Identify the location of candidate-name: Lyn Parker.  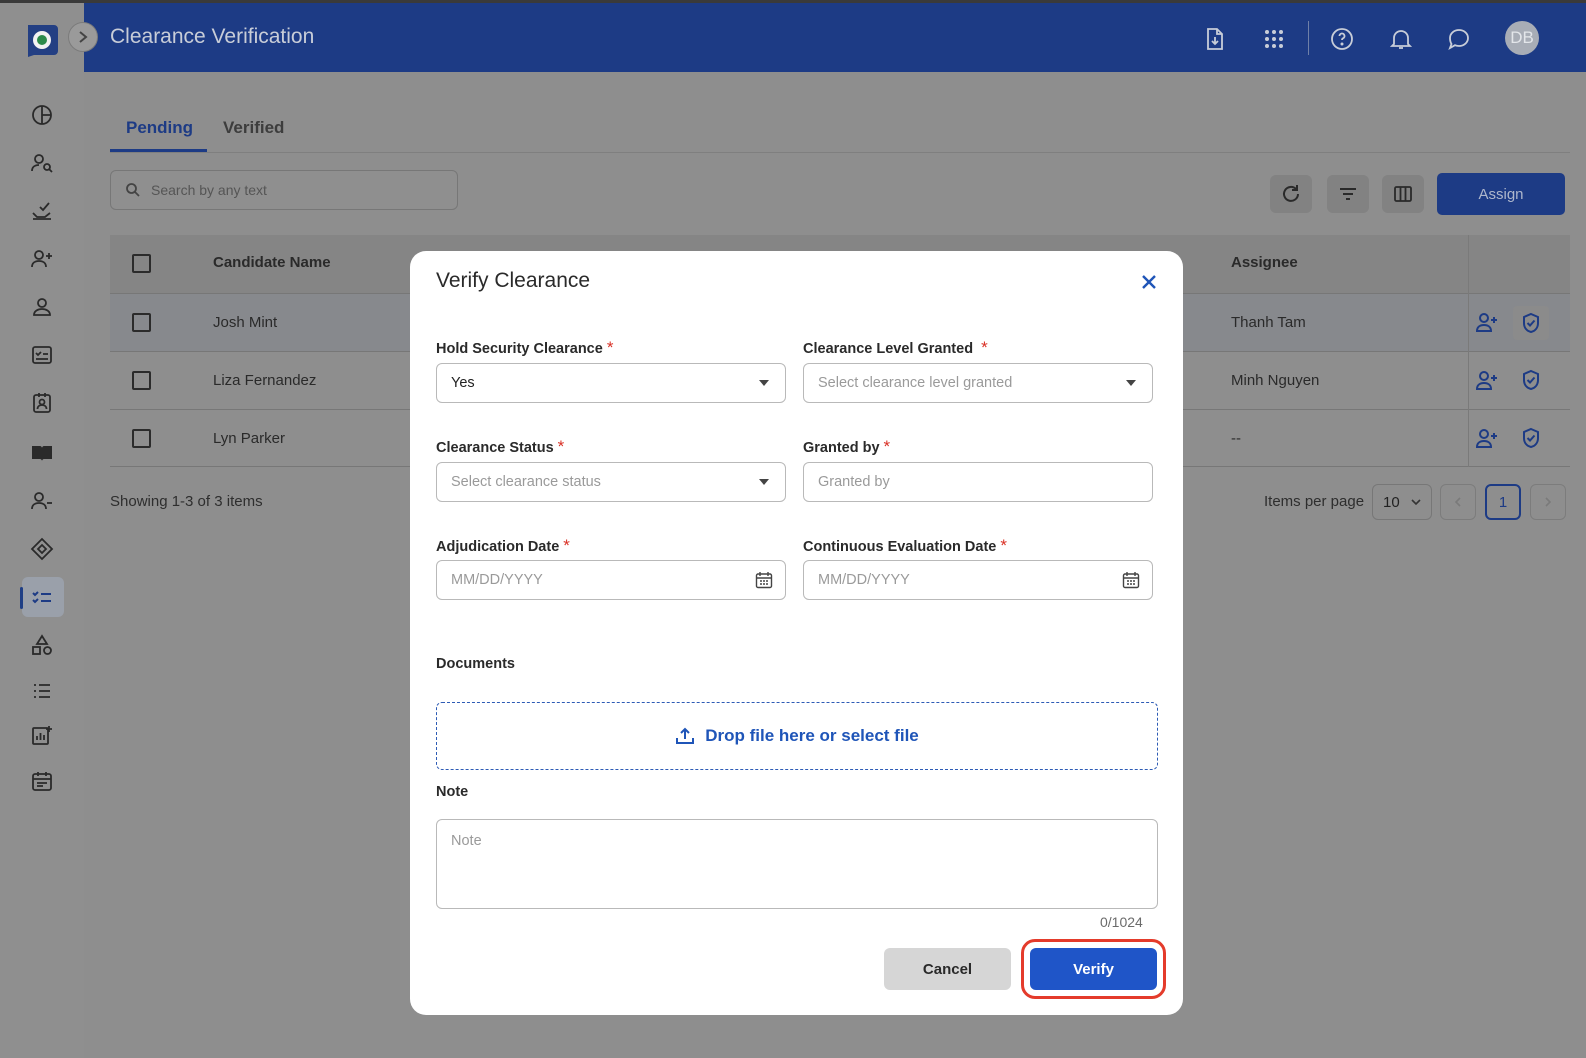
(249, 438).